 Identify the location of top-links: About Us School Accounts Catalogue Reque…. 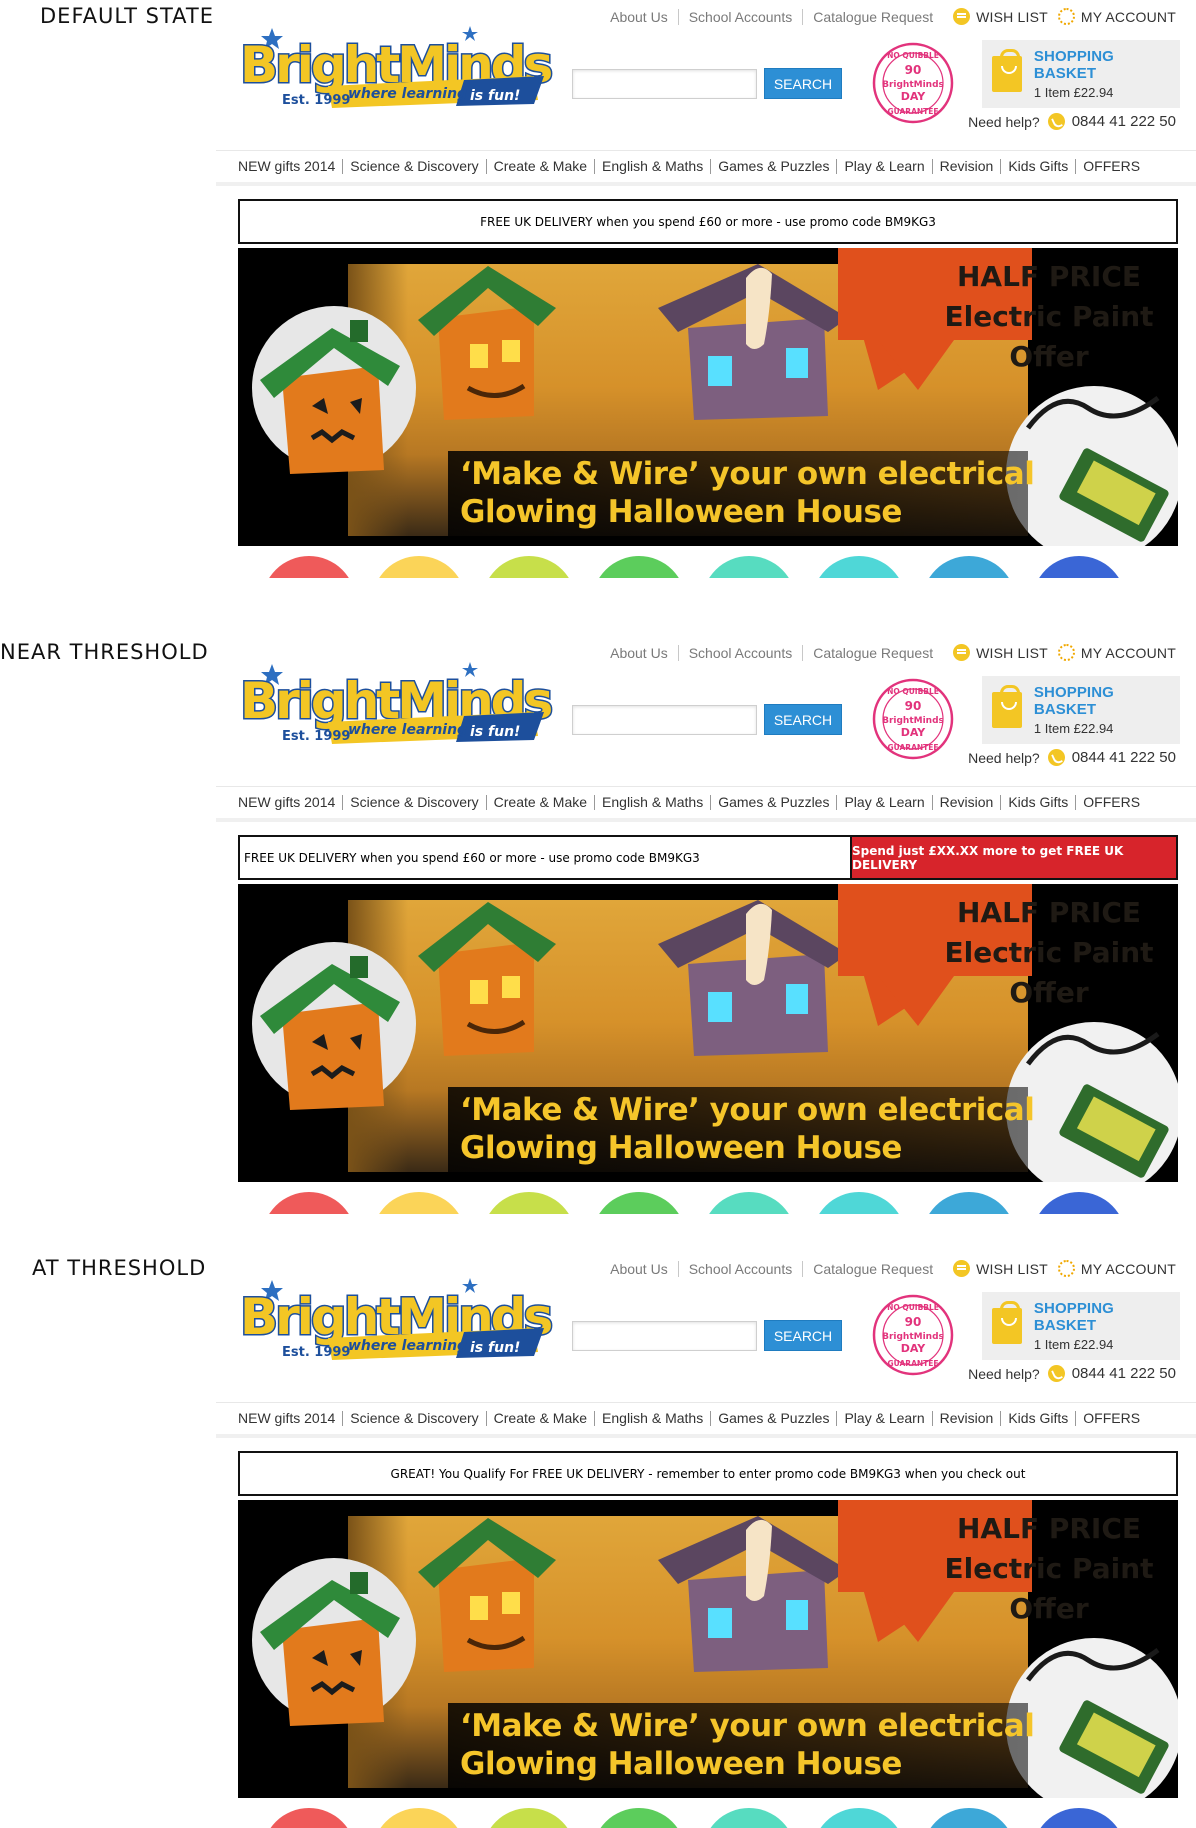
(888, 652).